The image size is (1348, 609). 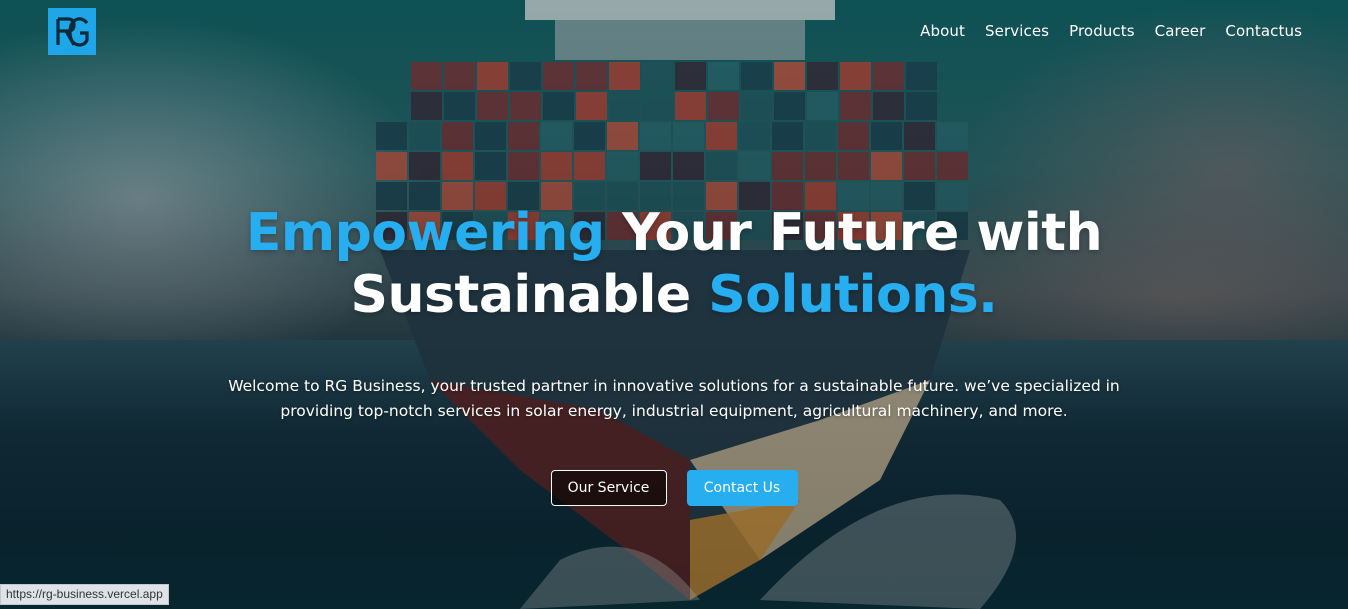 I want to click on main-nav: About Services Products Career Contactus, so click(x=1111, y=31).